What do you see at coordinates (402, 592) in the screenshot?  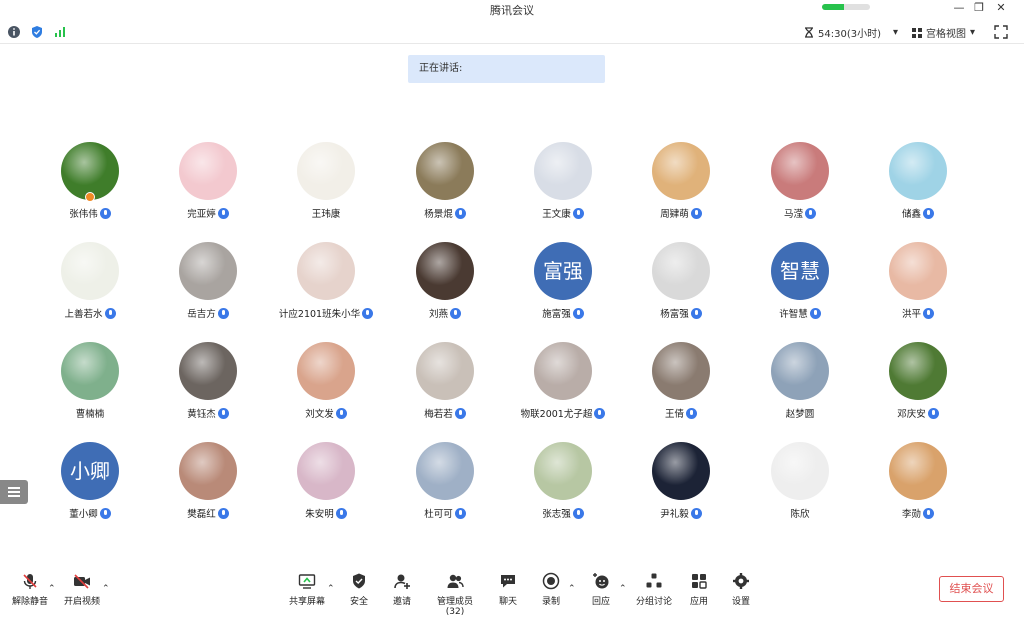 I see `invite-button: 邀请` at bounding box center [402, 592].